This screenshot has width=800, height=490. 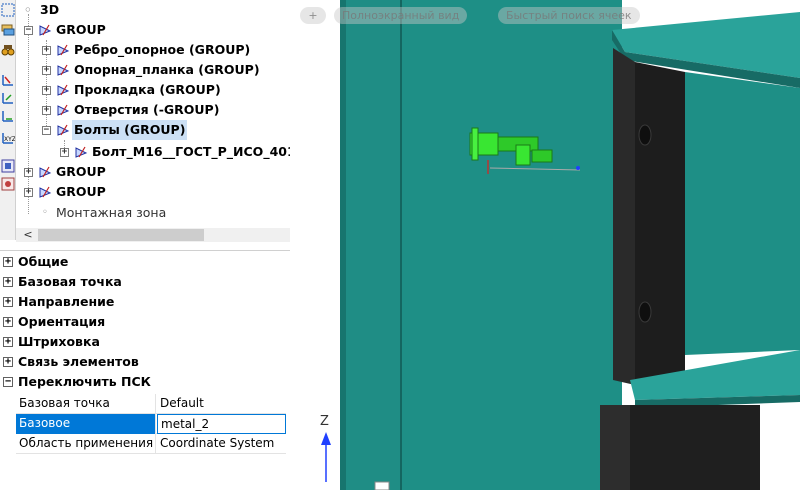 I want to click on beam-web, so click(x=742, y=213).